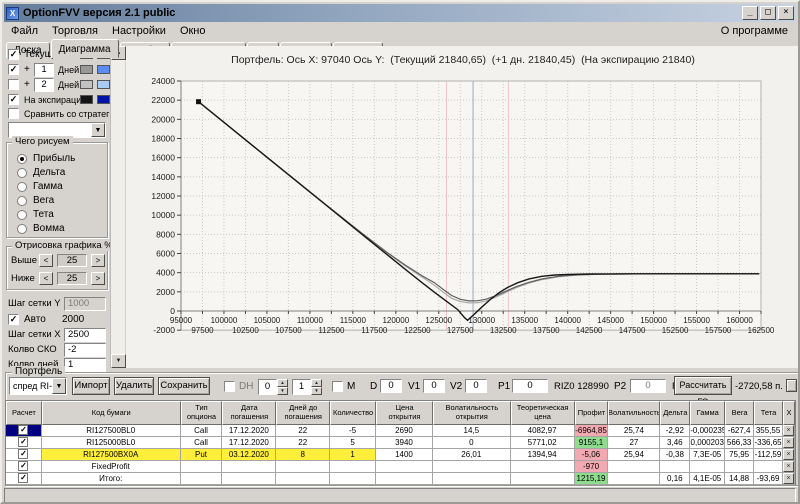  What do you see at coordinates (404, 413) in the screenshot?
I see `column-header-6: Цена открытия` at bounding box center [404, 413].